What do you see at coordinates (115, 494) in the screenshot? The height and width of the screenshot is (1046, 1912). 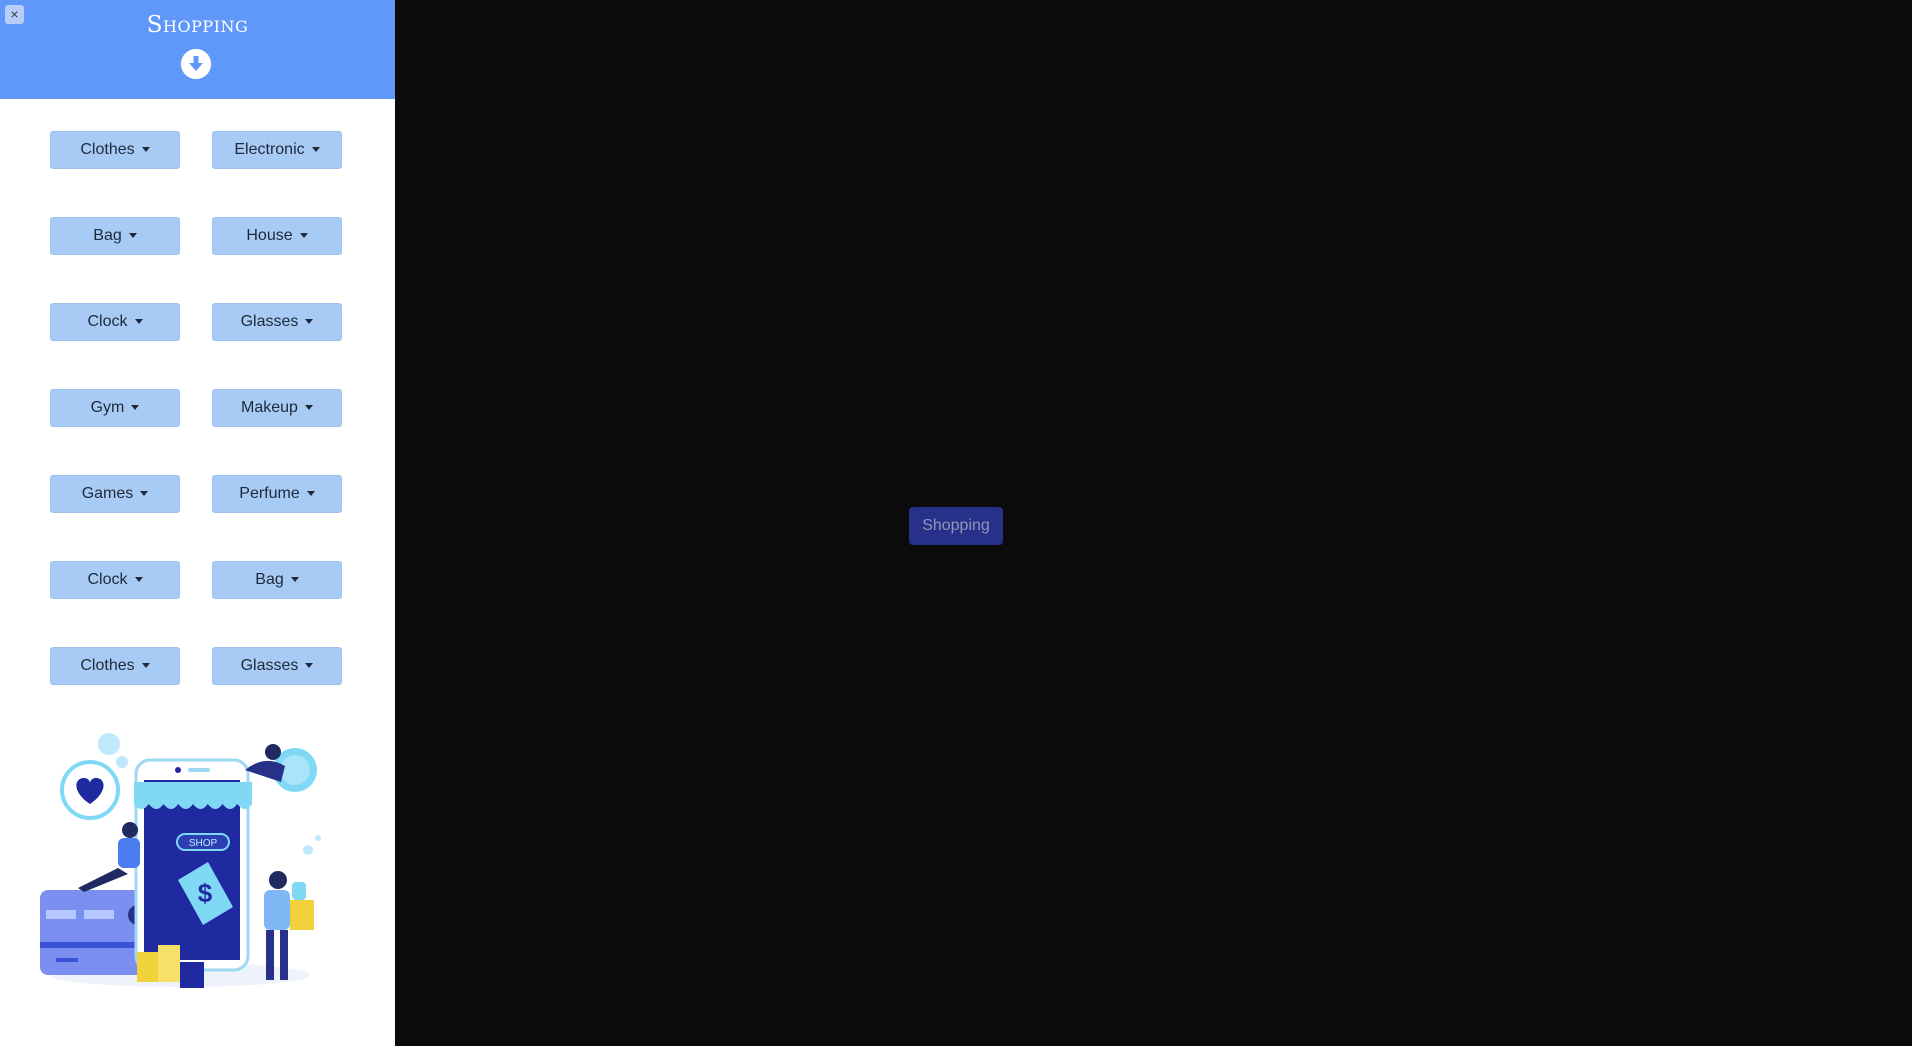 I see `category-button-games: Games` at bounding box center [115, 494].